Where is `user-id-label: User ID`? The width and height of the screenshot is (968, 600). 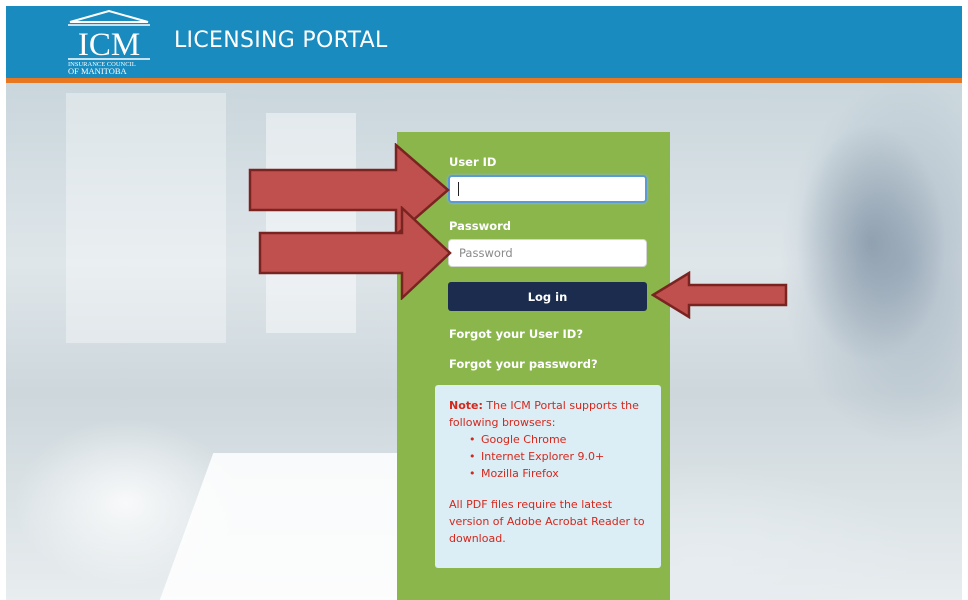 user-id-label: User ID is located at coordinates (473, 162).